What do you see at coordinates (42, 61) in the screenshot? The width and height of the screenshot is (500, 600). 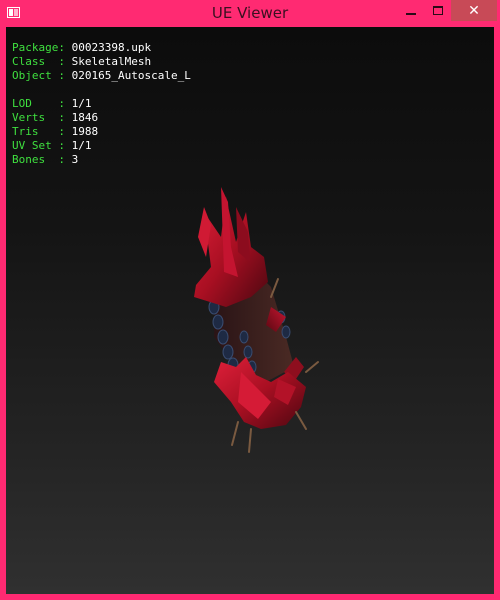 I see `info-label: Class :` at bounding box center [42, 61].